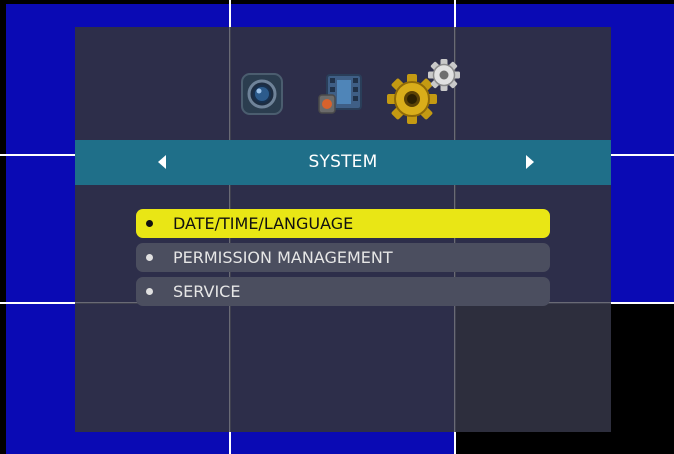  I want to click on camera-icon, so click(262, 94).